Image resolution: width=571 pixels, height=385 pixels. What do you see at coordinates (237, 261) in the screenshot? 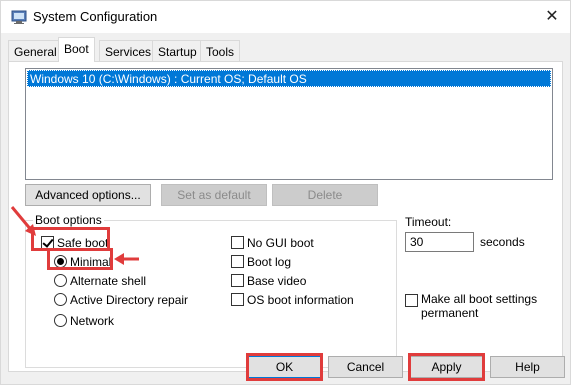
I see `boot-log-checkbox` at bounding box center [237, 261].